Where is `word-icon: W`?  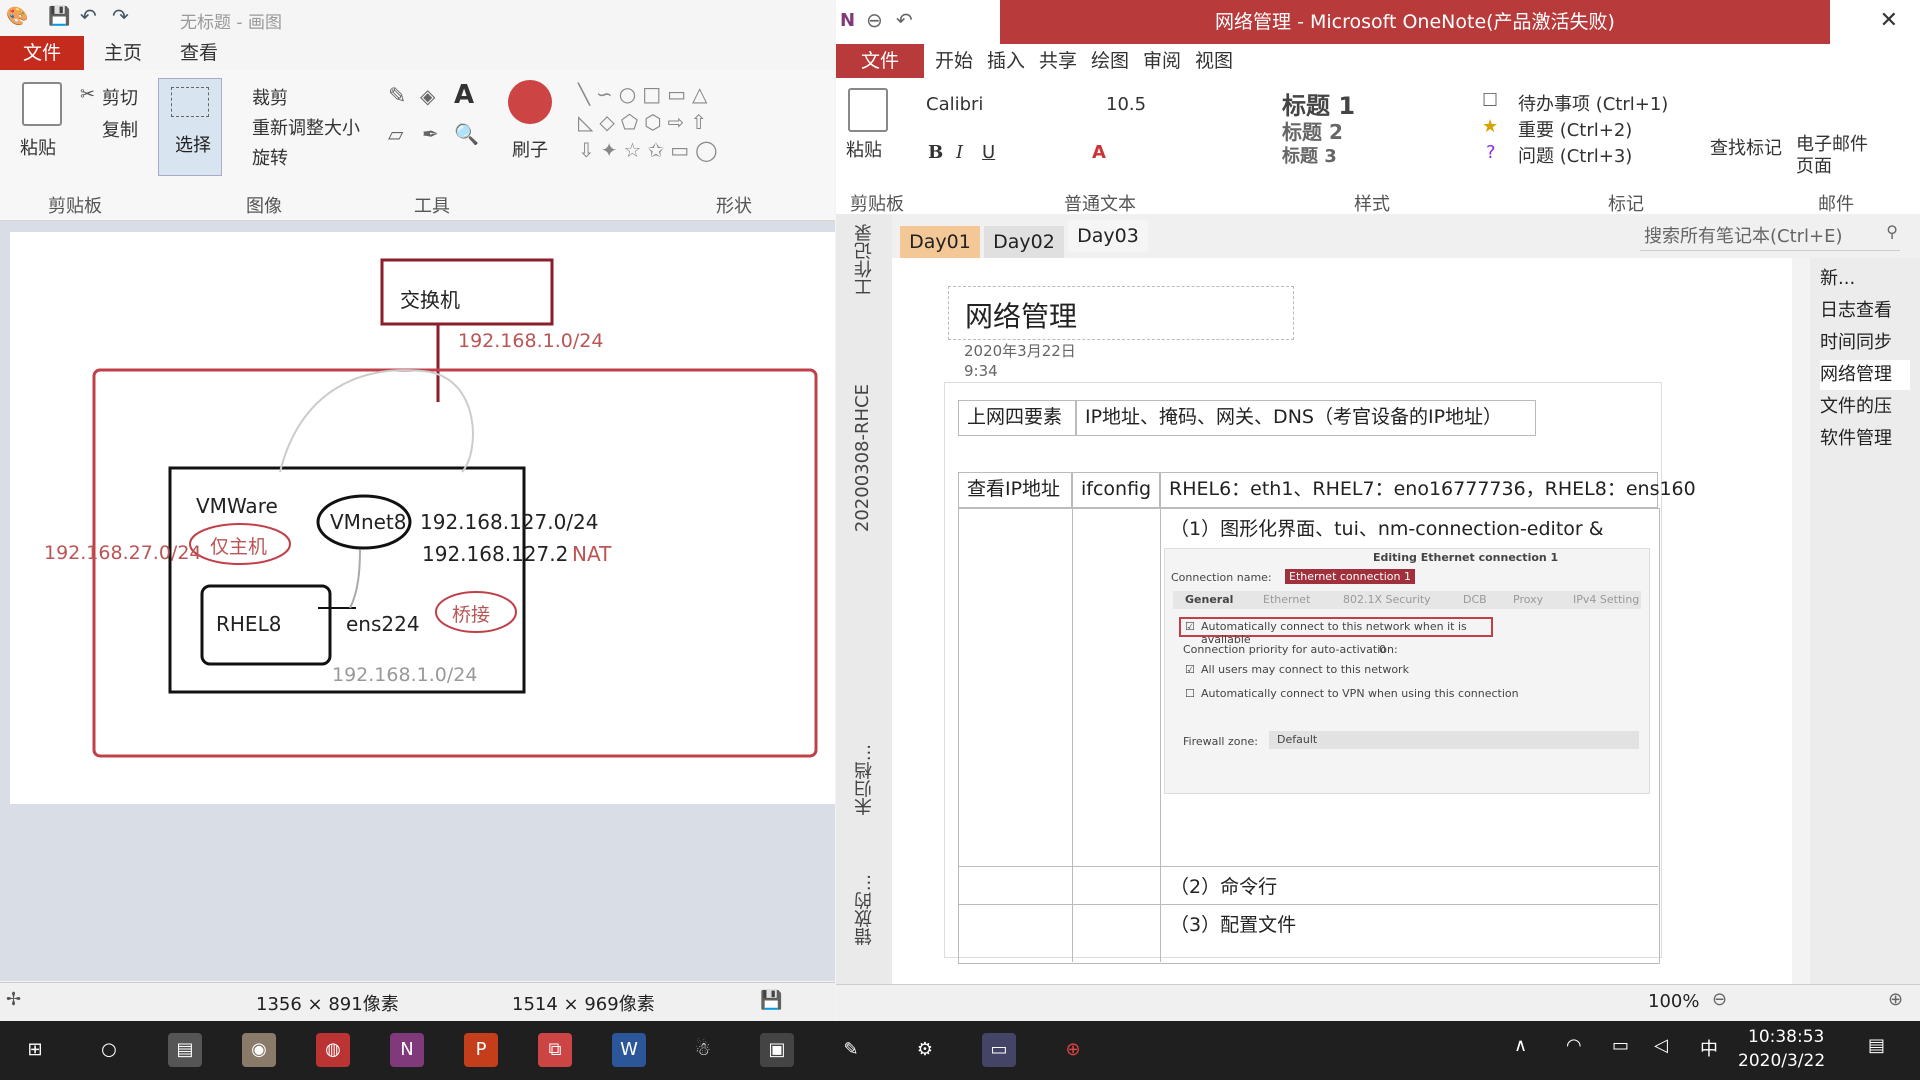
word-icon: W is located at coordinates (629, 1050).